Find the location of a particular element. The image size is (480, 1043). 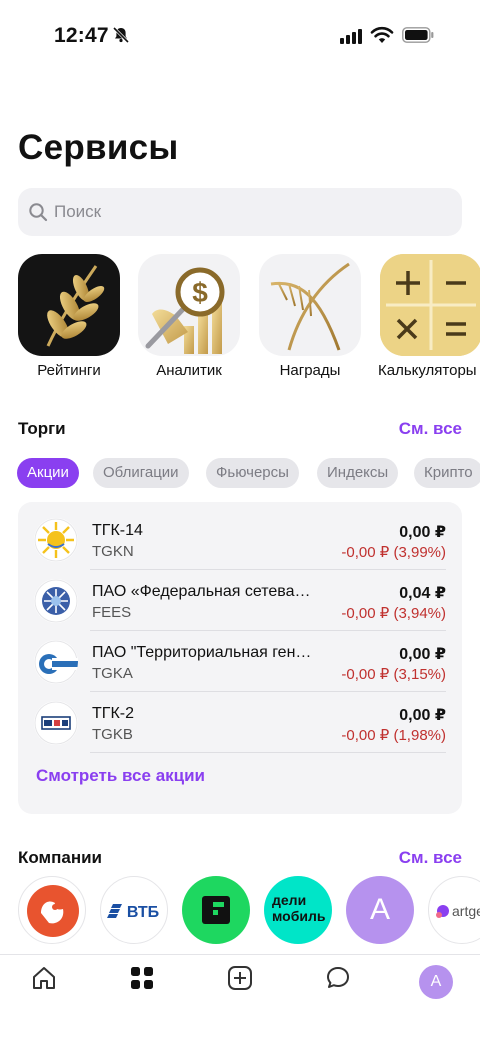

company-logo-text: ВТБ is located at coordinates (143, 912).